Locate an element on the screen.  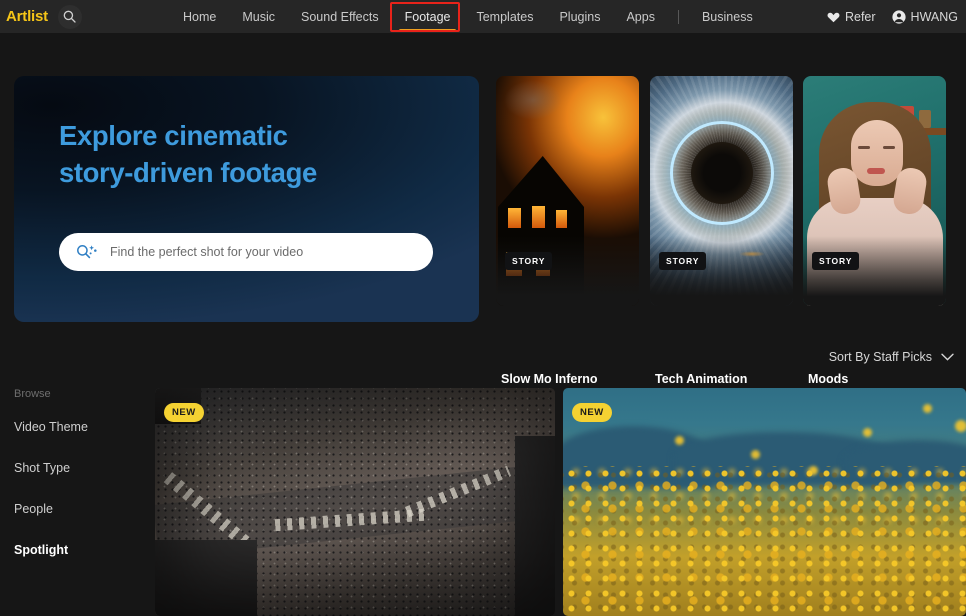
nav-label: Music is located at coordinates (258, 16).